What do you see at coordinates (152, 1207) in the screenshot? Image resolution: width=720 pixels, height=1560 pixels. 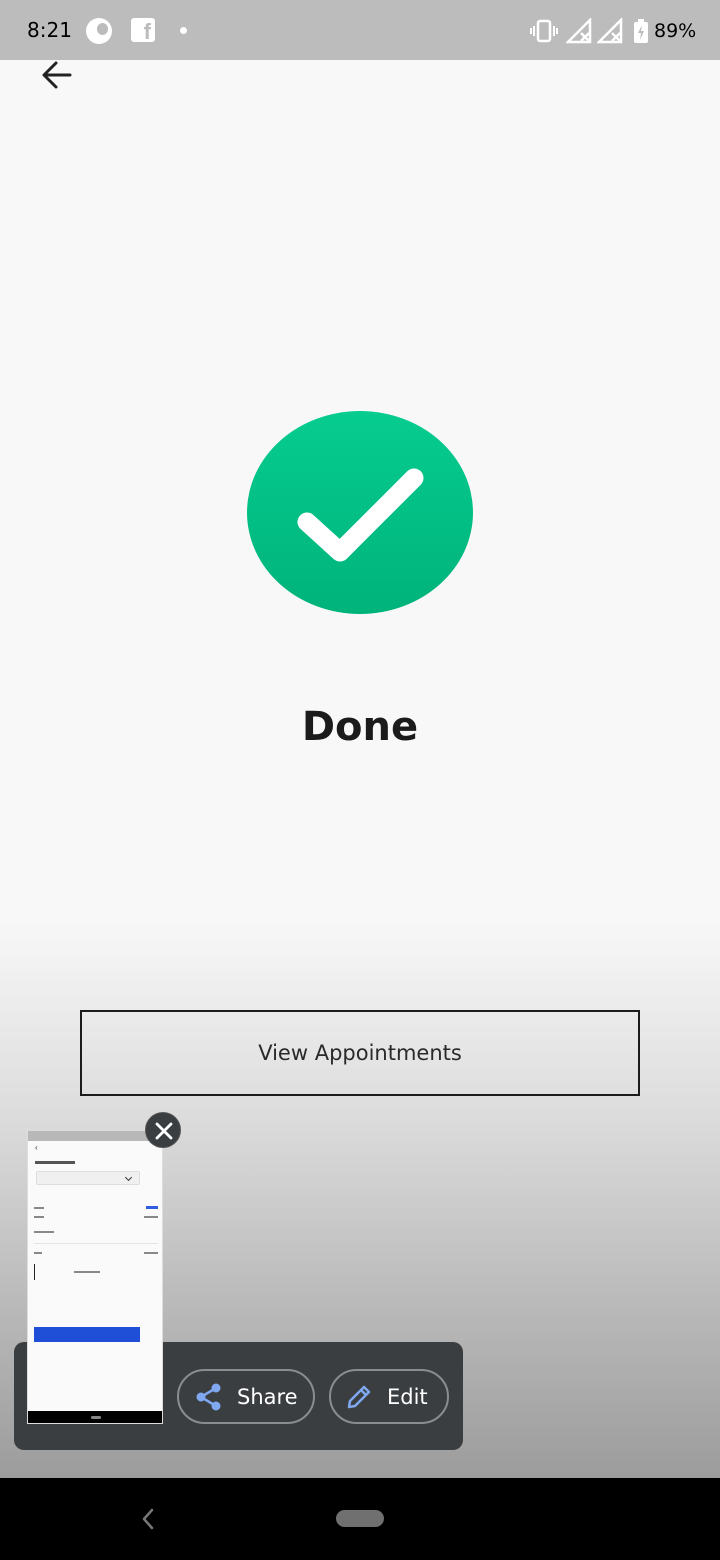 I see `thumbnail-edit-link` at bounding box center [152, 1207].